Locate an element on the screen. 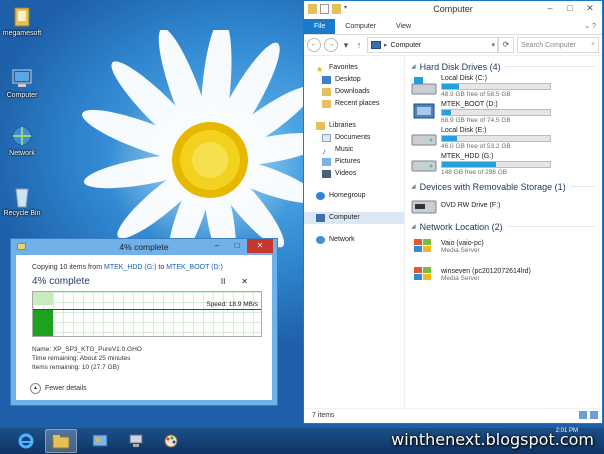  nav-libraries: Libraries is located at coordinates (354, 126).